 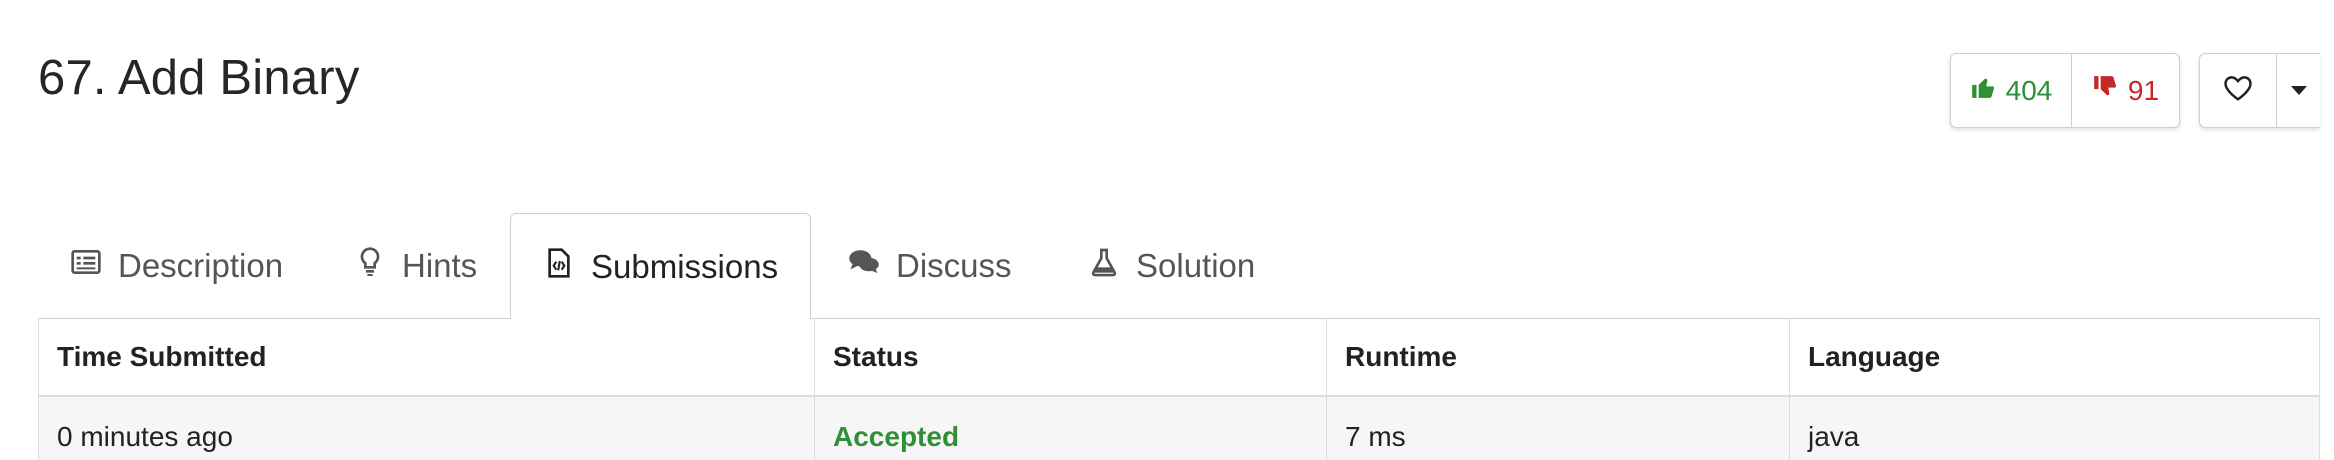 I want to click on thumbs-up-icon, so click(x=1983, y=90).